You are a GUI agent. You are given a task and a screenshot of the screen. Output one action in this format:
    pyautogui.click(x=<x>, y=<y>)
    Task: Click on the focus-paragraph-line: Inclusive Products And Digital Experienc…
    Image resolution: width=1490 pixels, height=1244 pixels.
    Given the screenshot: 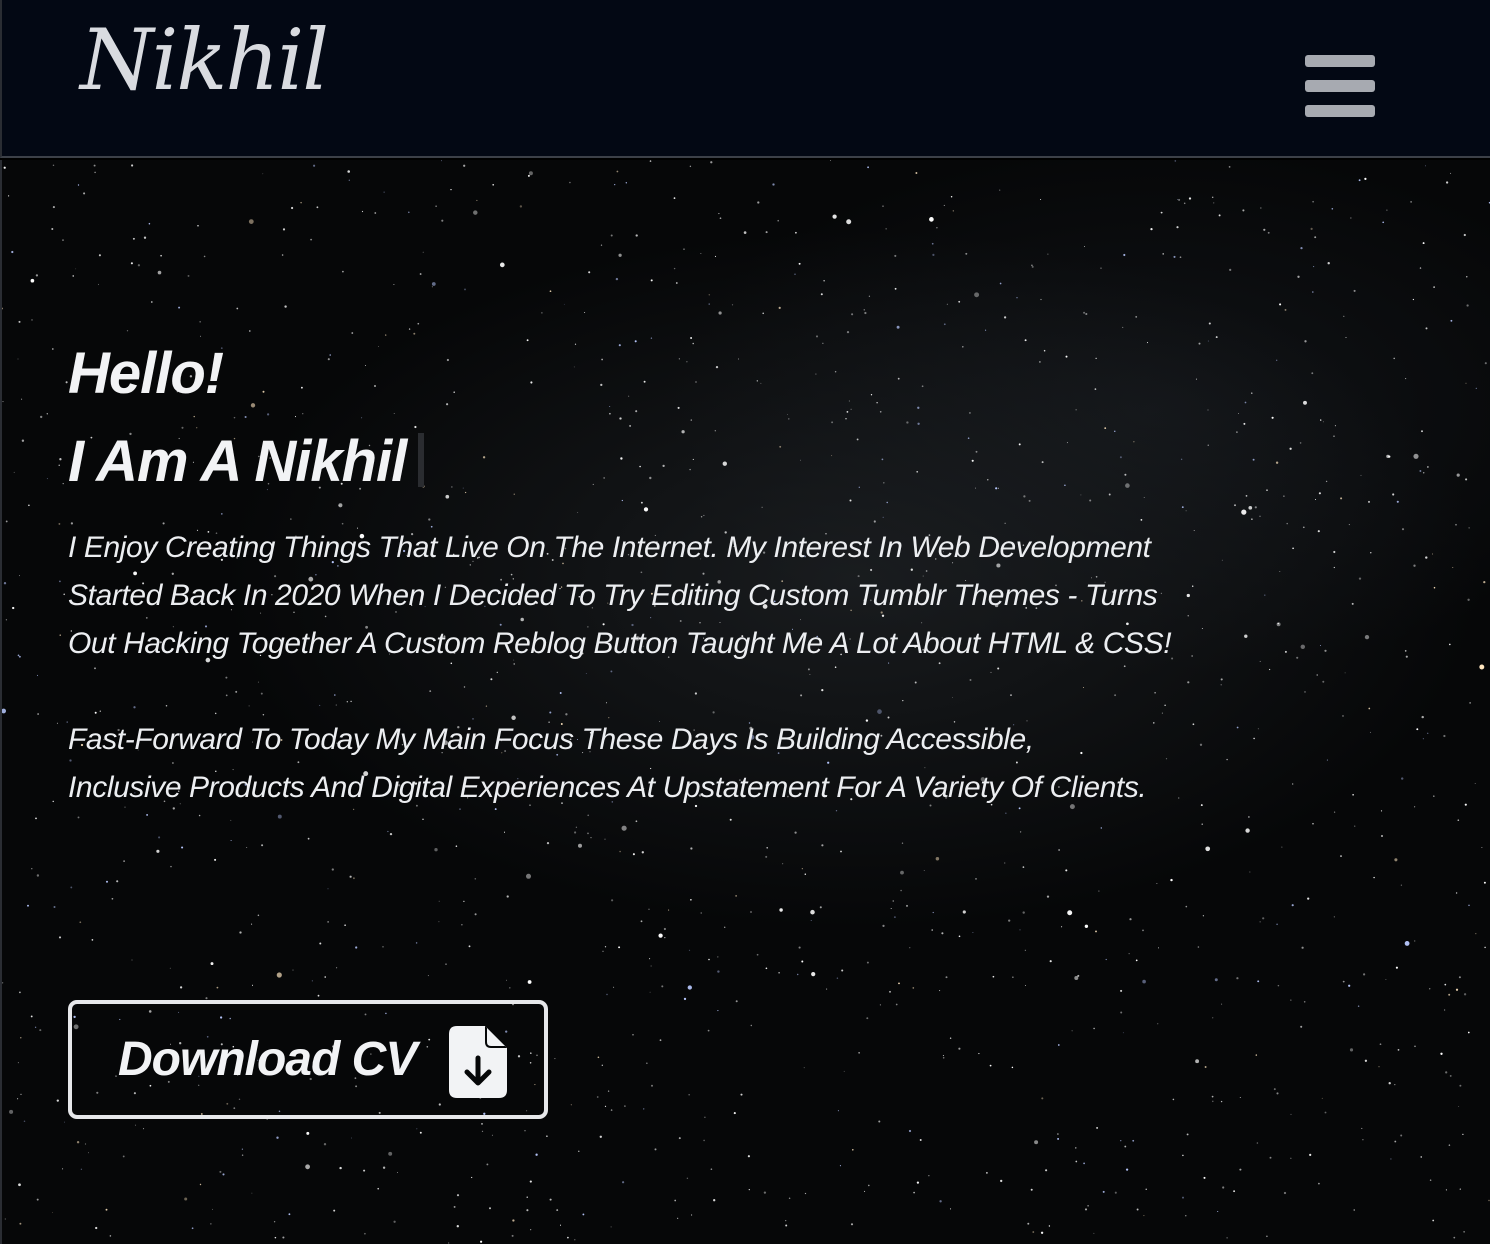 What is the action you would take?
    pyautogui.click(x=607, y=787)
    